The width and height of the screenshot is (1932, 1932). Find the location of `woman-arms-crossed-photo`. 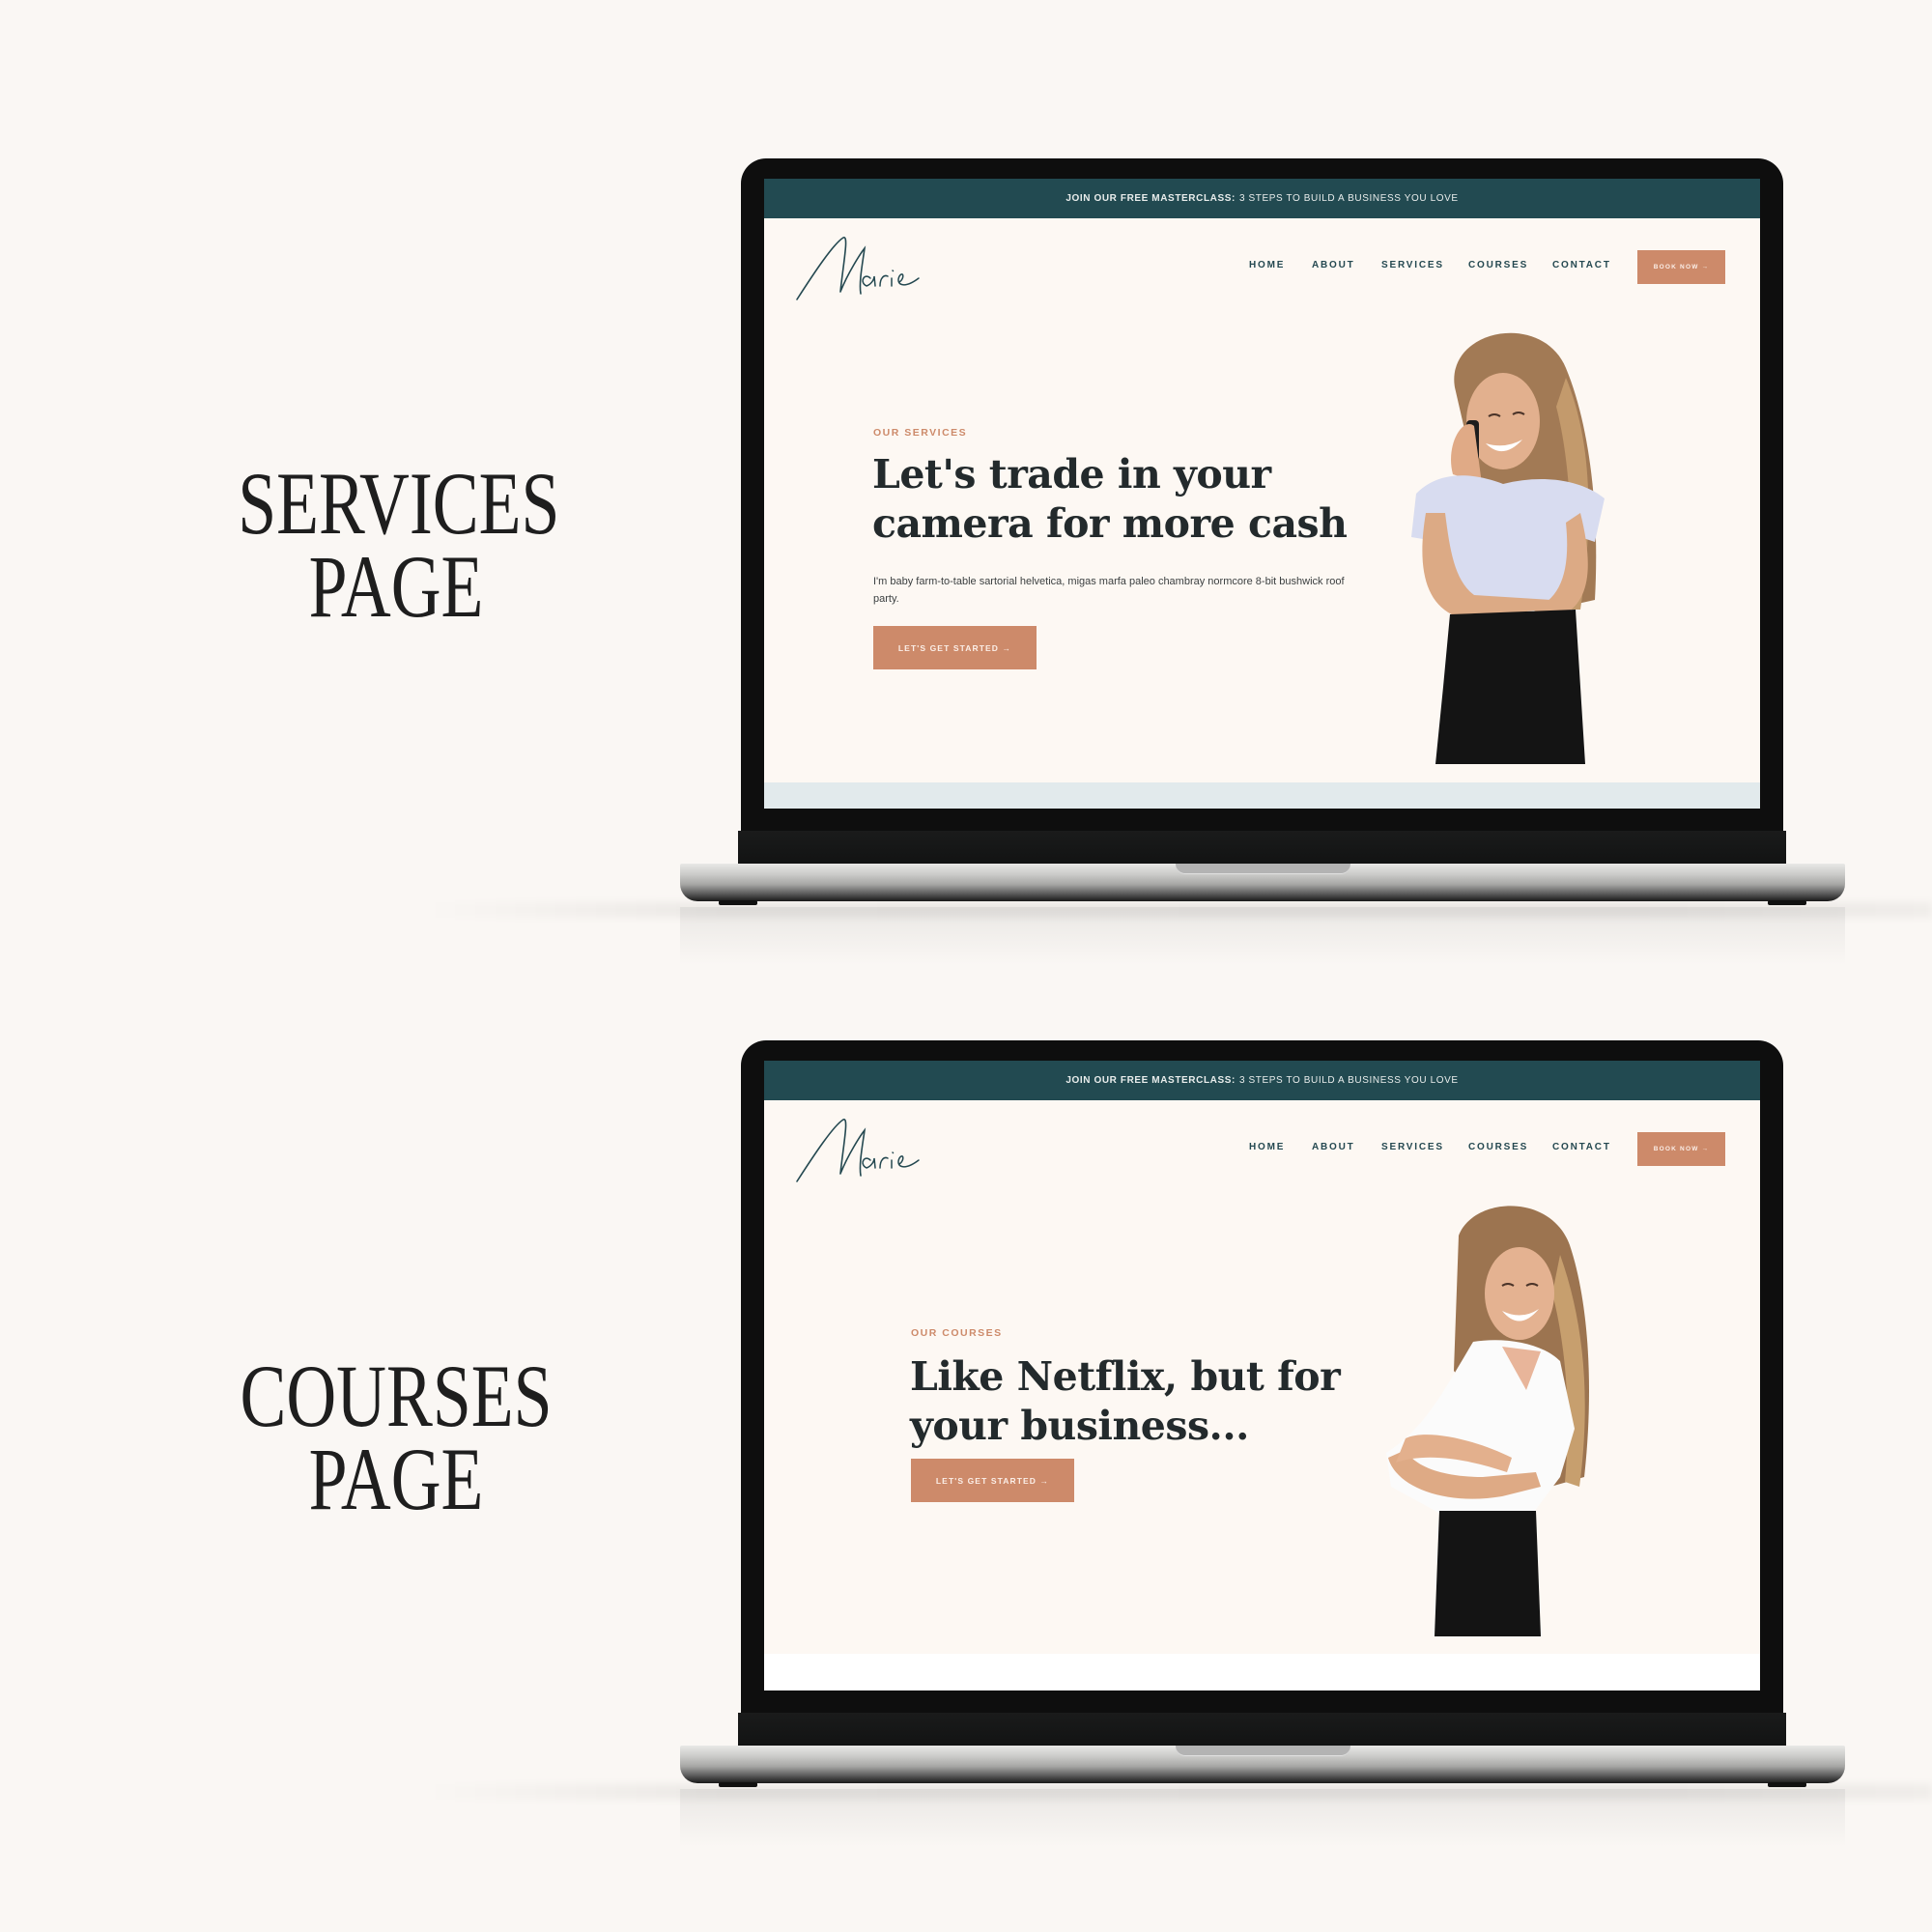

woman-arms-crossed-photo is located at coordinates (1487, 1421).